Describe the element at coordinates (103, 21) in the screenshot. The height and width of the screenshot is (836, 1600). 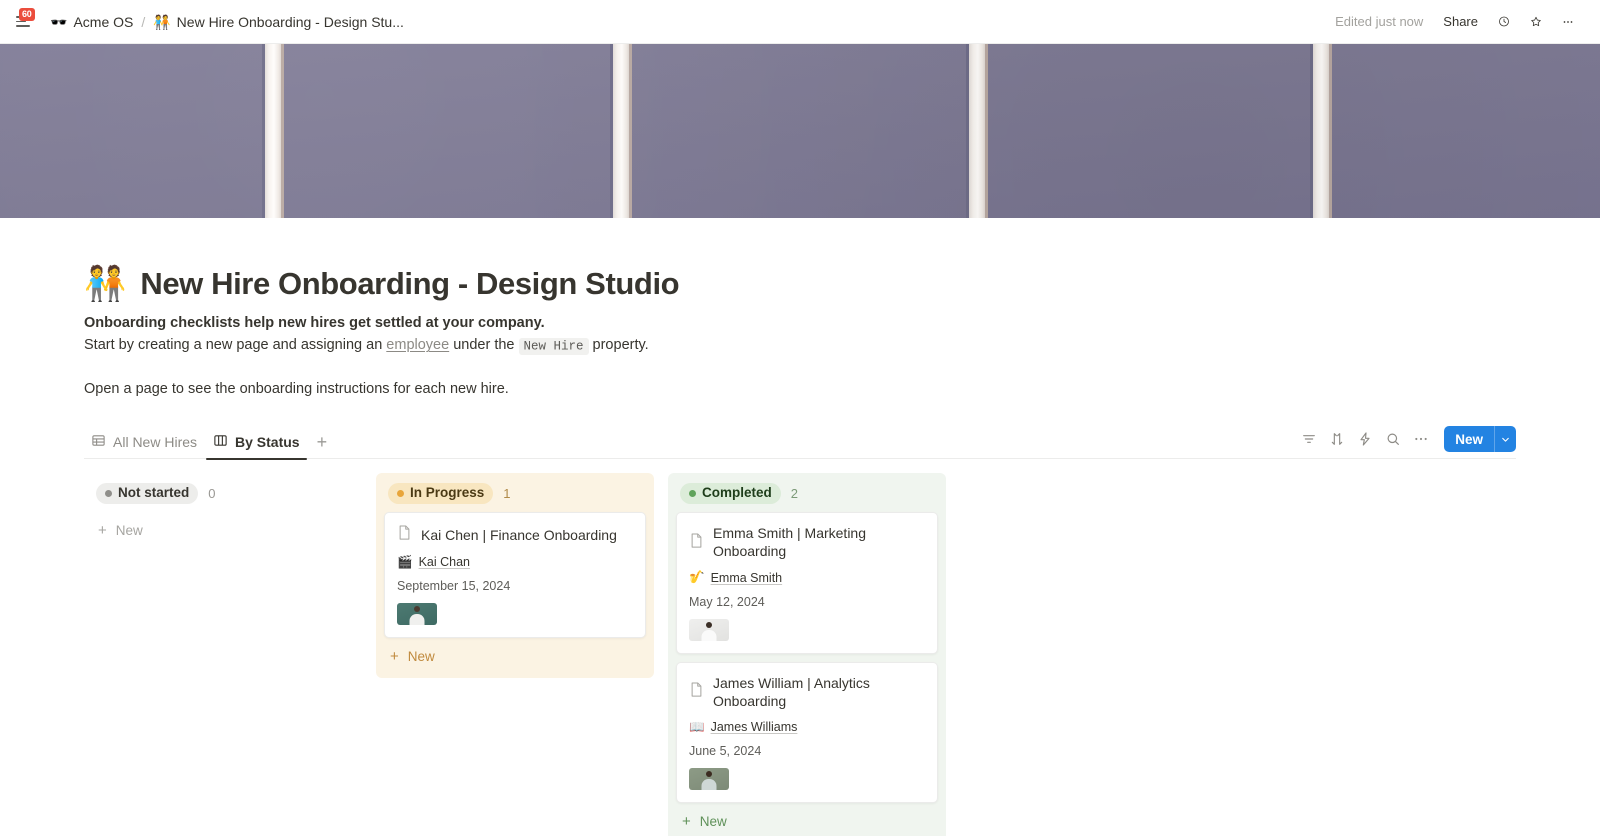
I see `breadcrumb-workspace-label: Acme OS` at that location.